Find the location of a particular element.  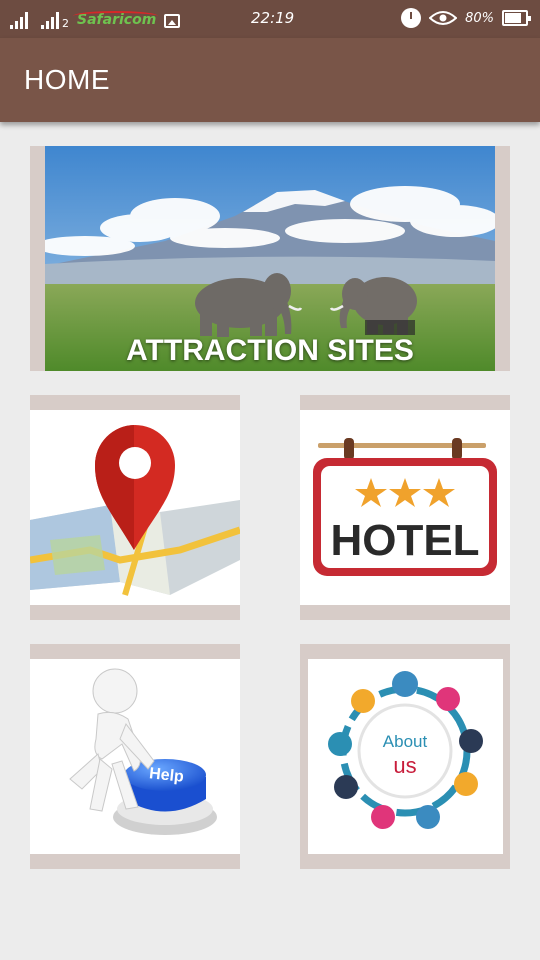

about-us-image: About us is located at coordinates (405, 756).